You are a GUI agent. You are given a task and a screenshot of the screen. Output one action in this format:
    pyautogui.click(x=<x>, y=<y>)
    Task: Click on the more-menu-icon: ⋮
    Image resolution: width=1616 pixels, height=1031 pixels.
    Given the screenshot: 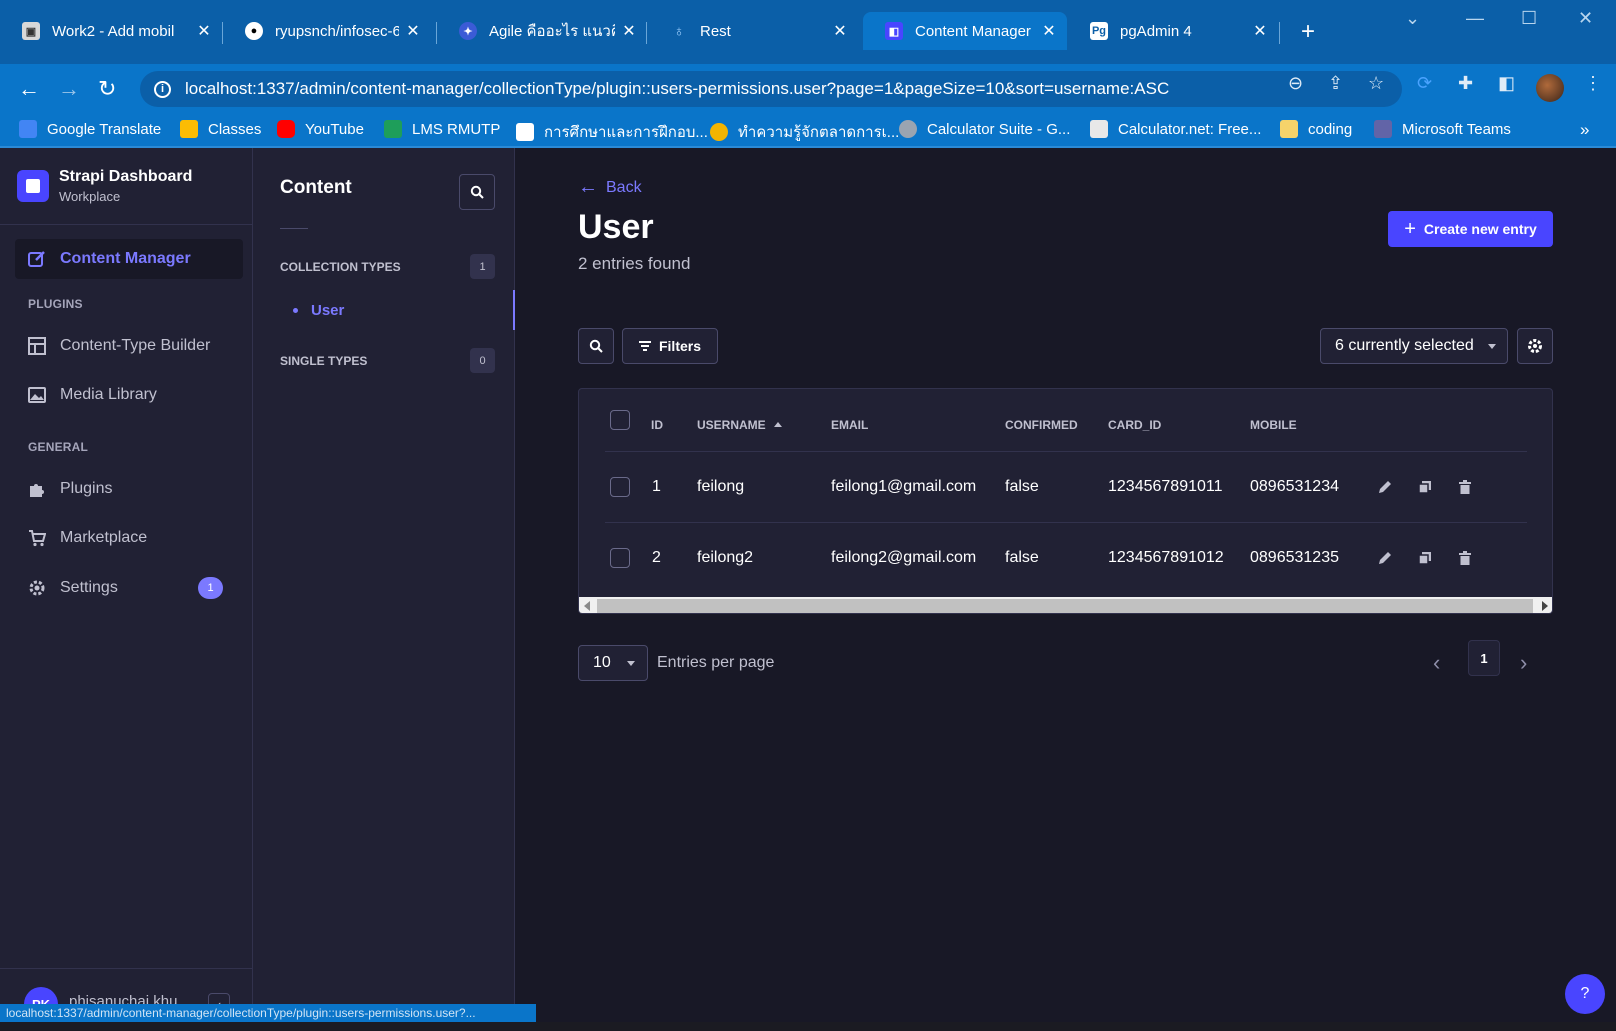 What is the action you would take?
    pyautogui.click(x=1593, y=83)
    